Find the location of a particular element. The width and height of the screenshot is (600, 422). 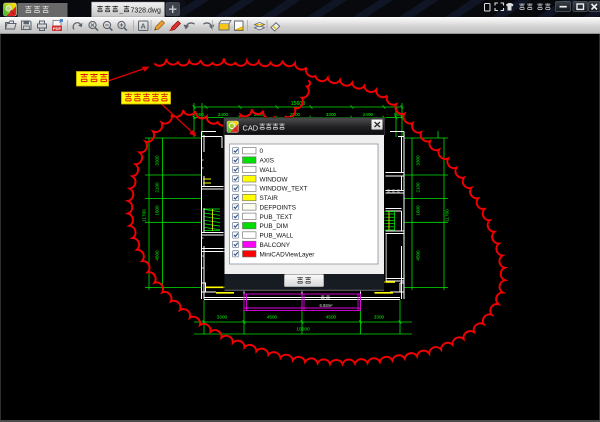

svg-text: 0 is located at coordinates (262, 151).